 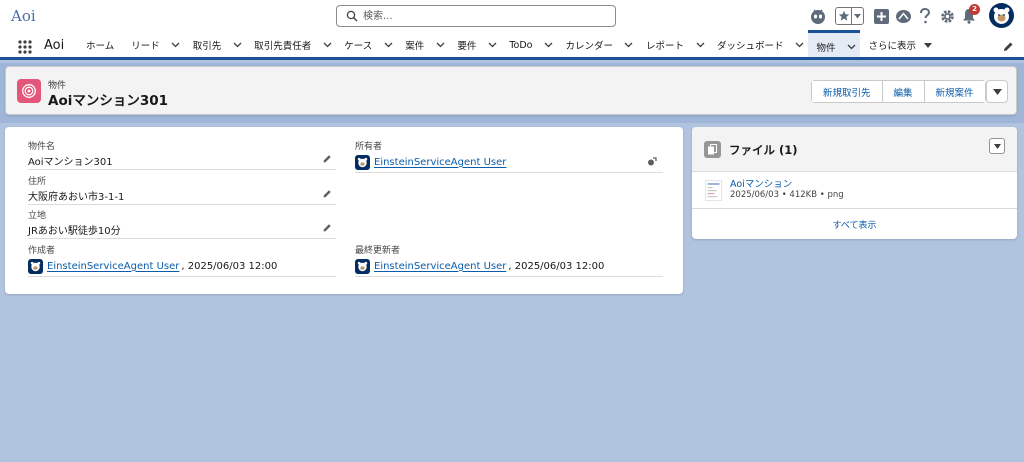 I want to click on file-thumbnail-image, so click(x=713, y=190).